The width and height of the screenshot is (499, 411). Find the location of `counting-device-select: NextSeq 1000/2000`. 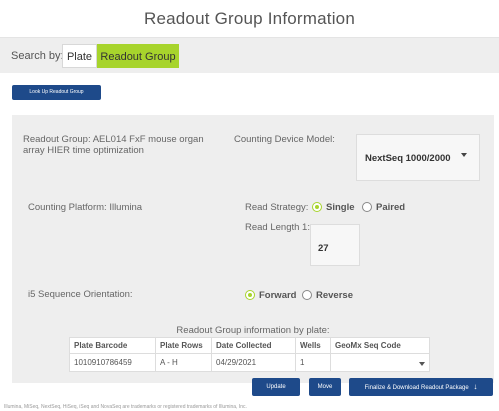

counting-device-select: NextSeq 1000/2000 is located at coordinates (418, 157).